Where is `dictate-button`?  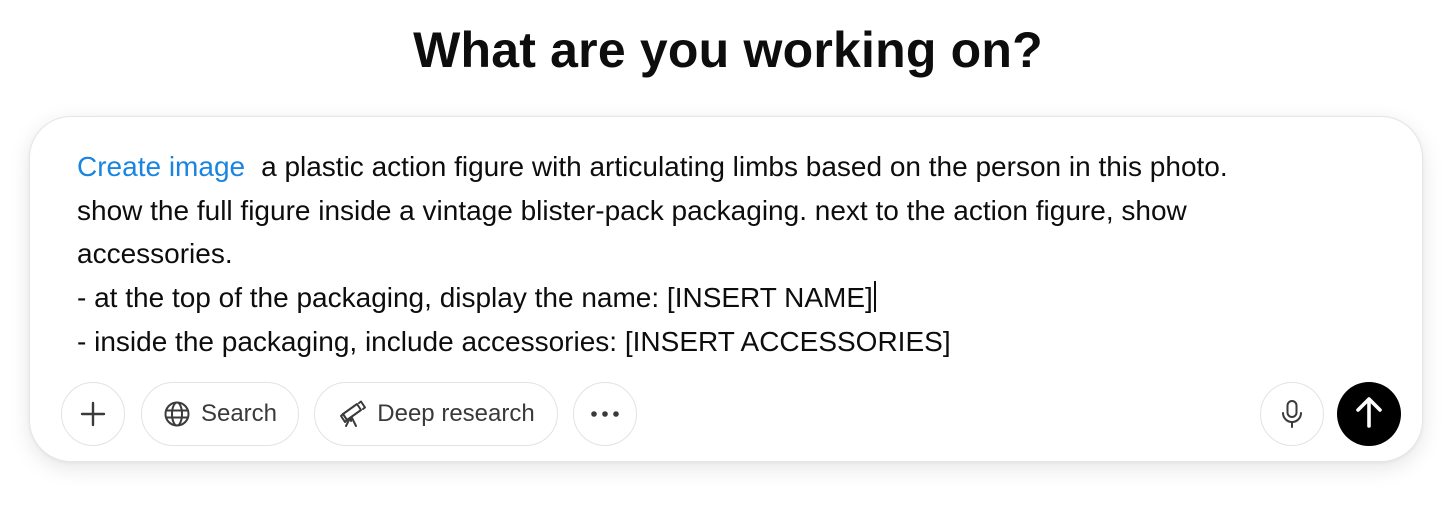
dictate-button is located at coordinates (1292, 414).